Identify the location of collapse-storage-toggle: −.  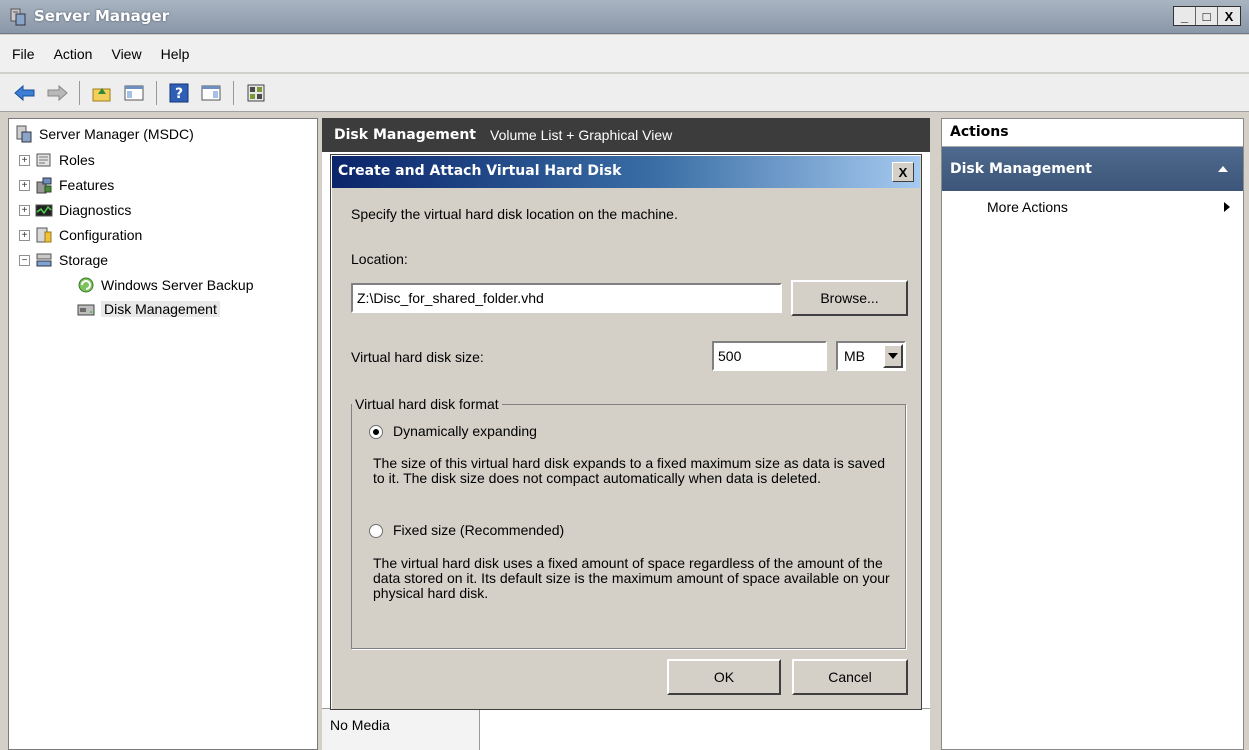
(24, 260).